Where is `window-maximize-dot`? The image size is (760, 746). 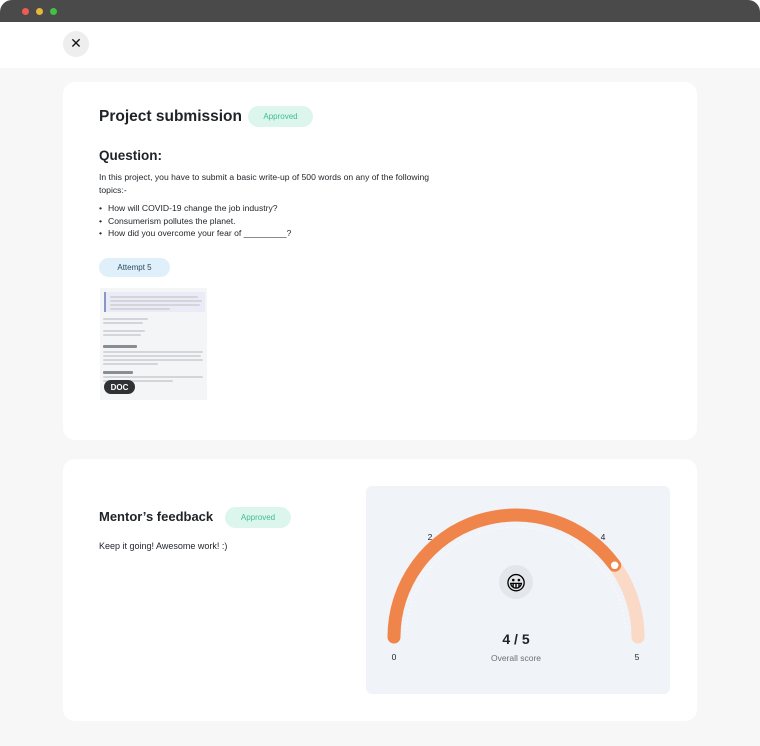 window-maximize-dot is located at coordinates (53, 11).